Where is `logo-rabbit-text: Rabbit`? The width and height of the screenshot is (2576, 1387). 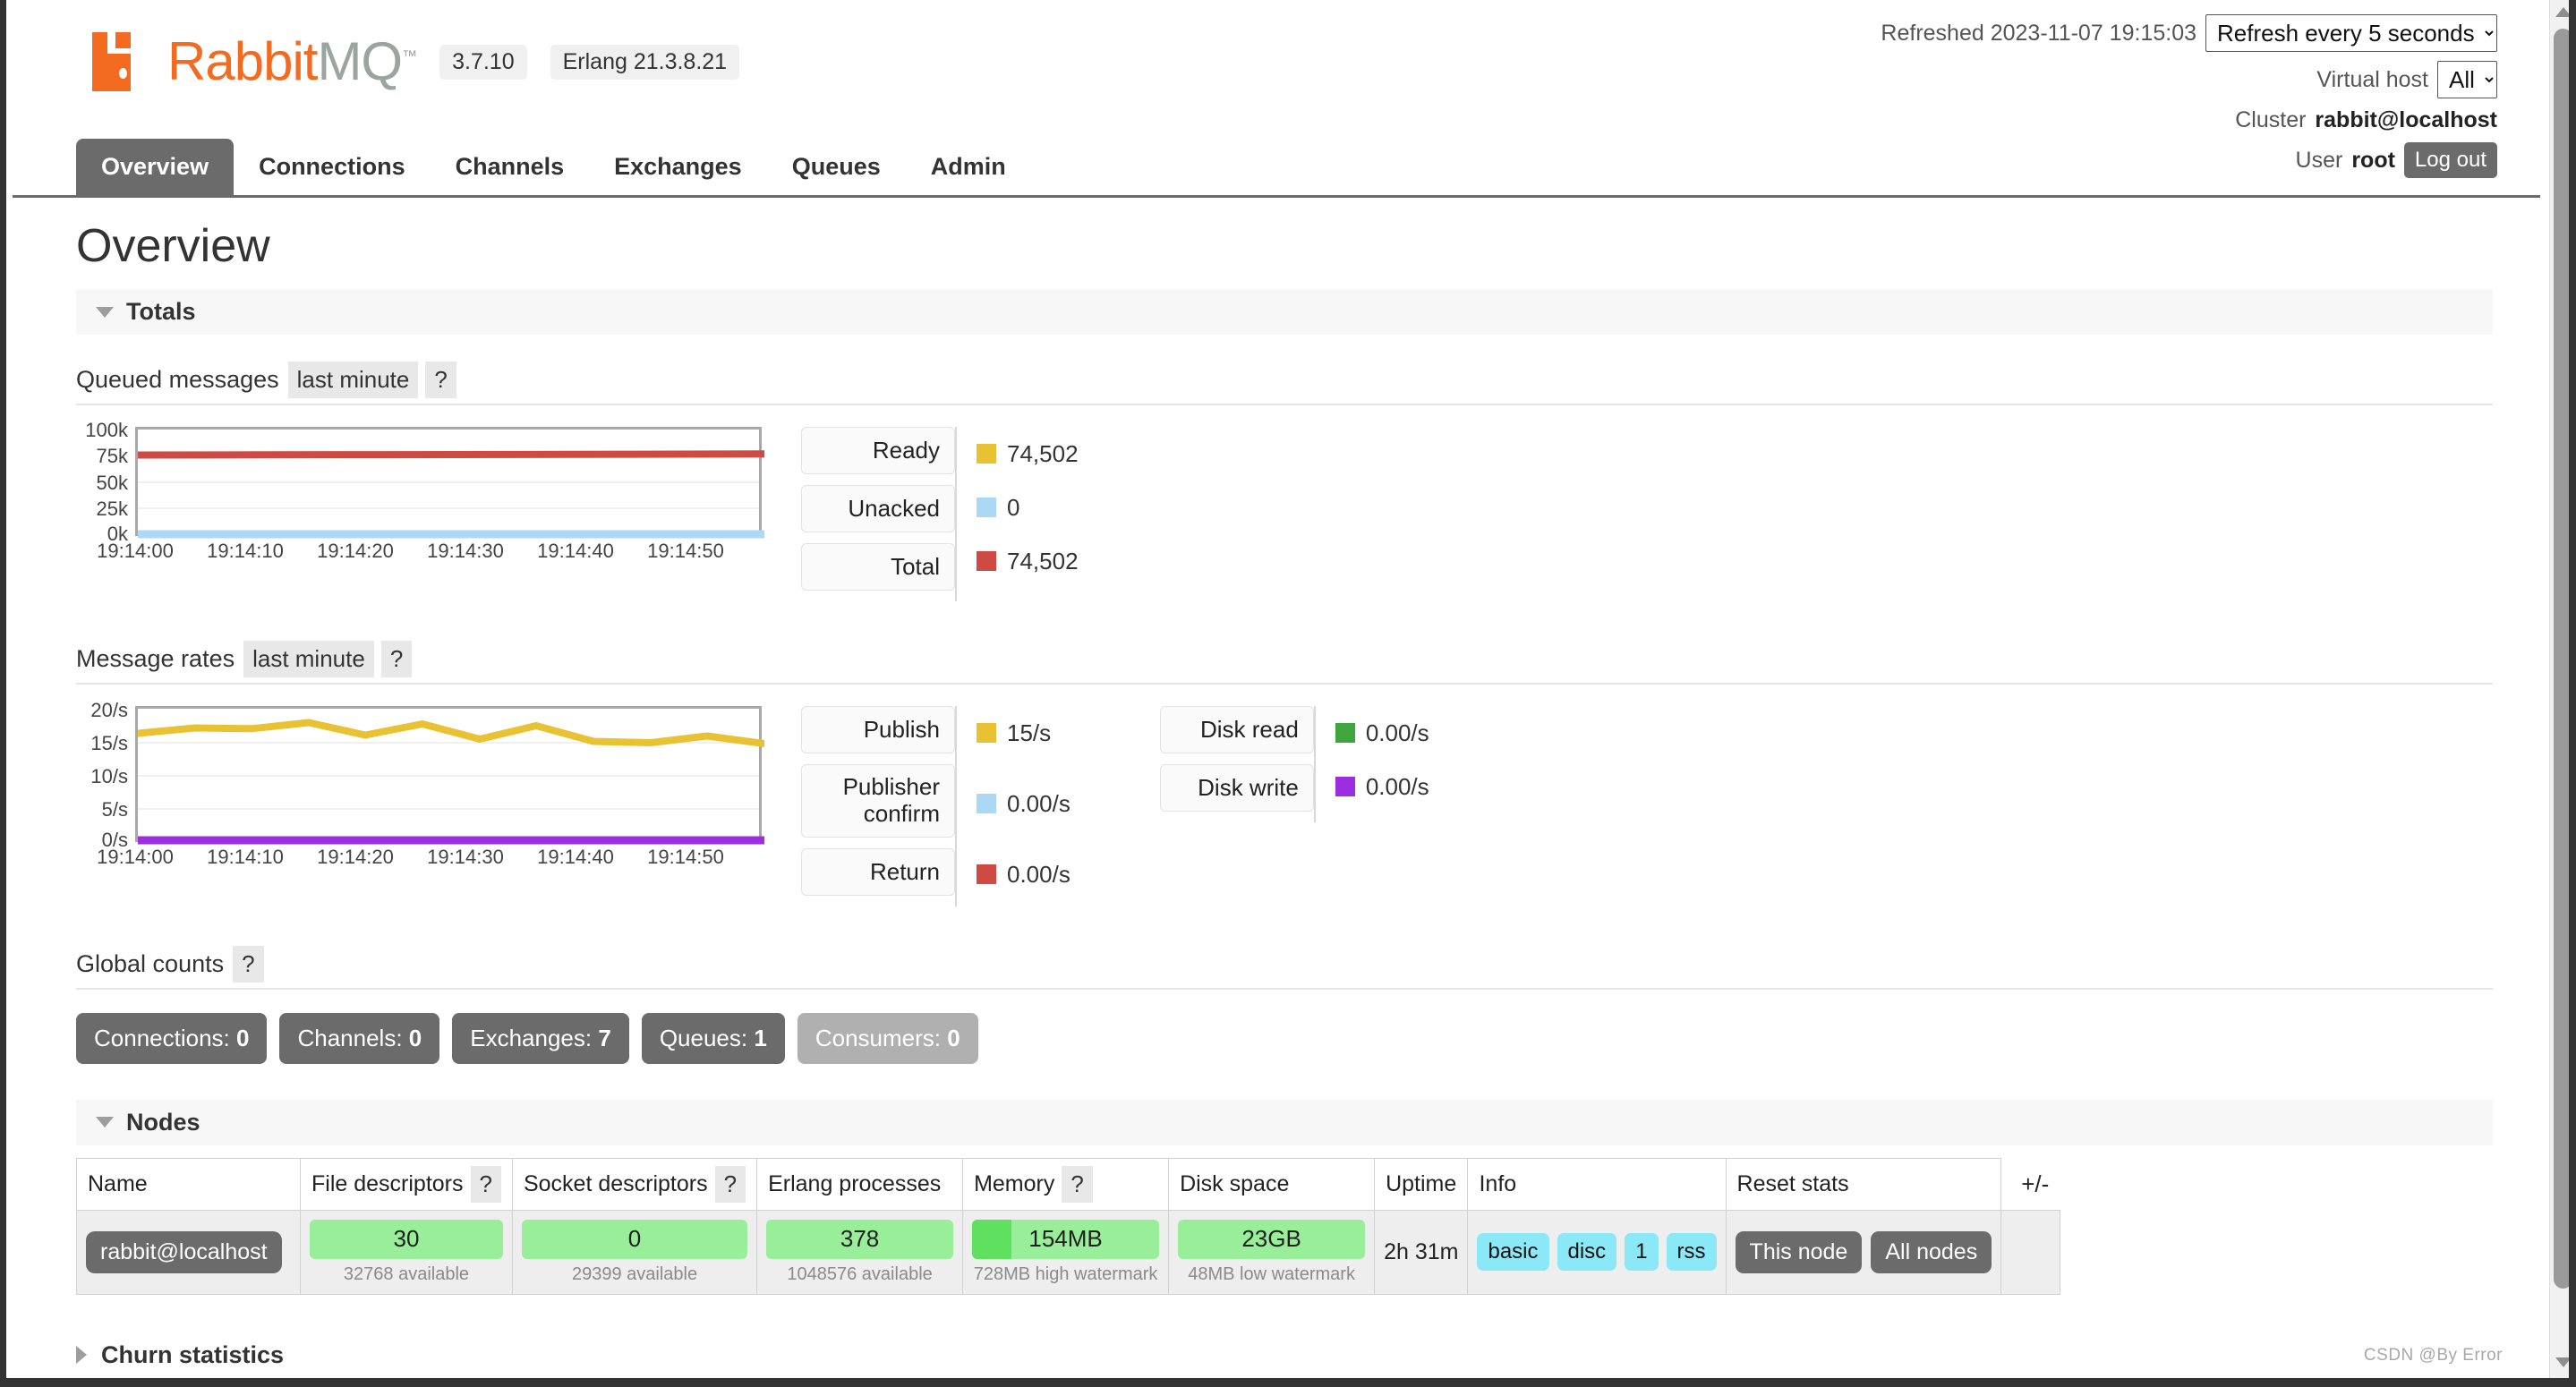 logo-rabbit-text: Rabbit is located at coordinates (242, 61).